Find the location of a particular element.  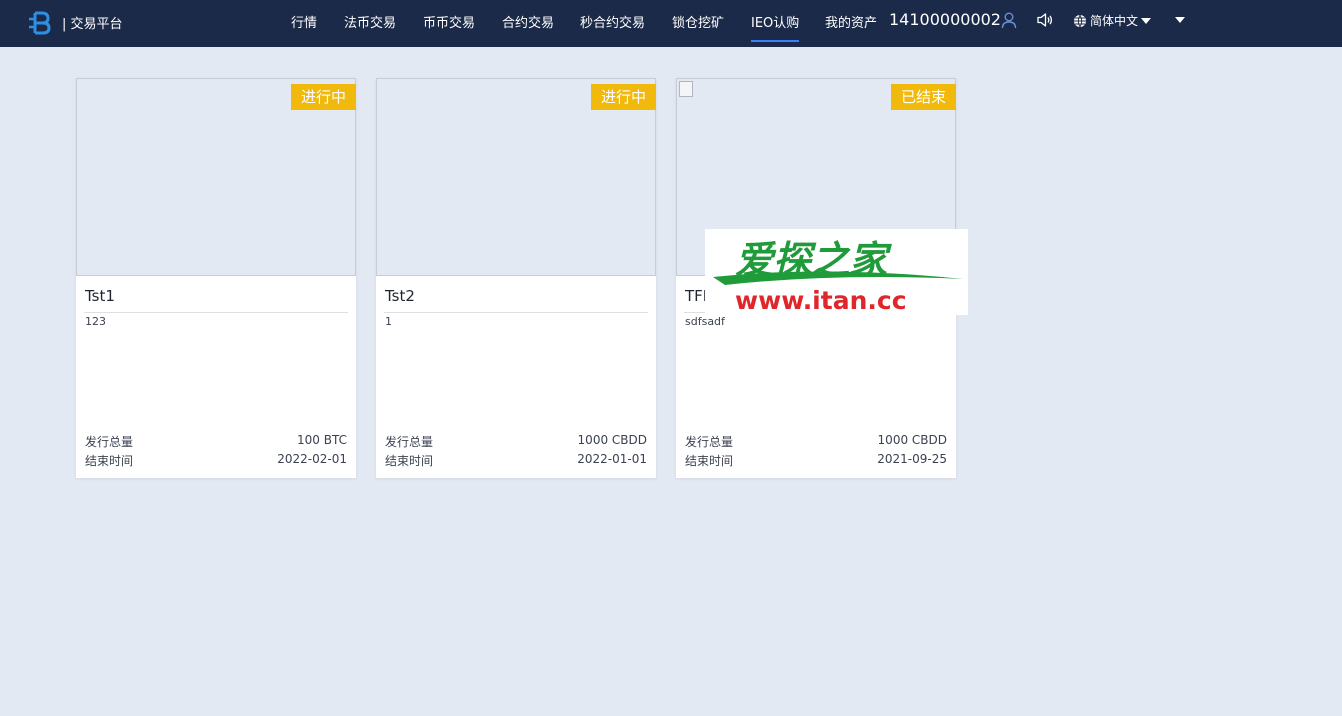

speaker-icon is located at coordinates (1045, 20).